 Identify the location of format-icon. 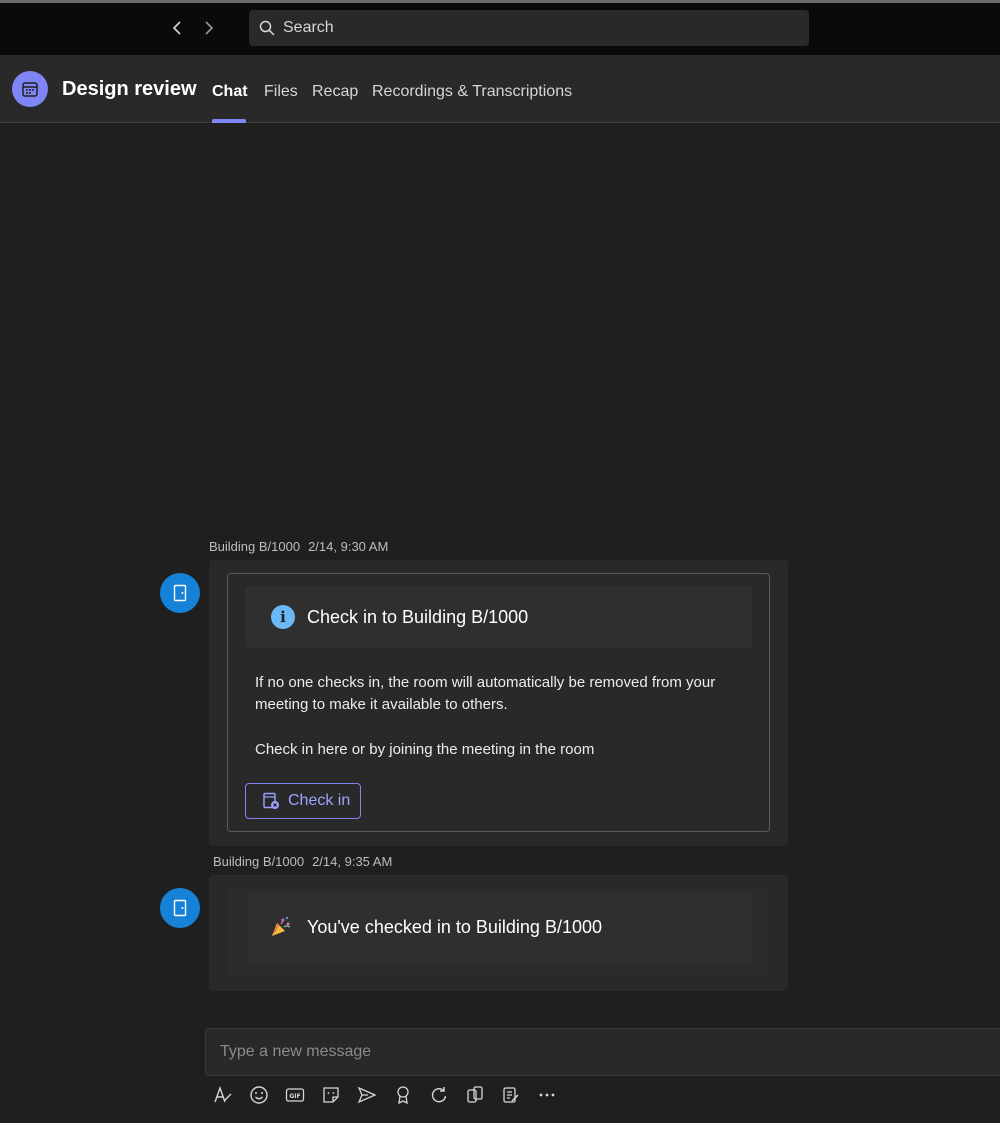
(223, 1094).